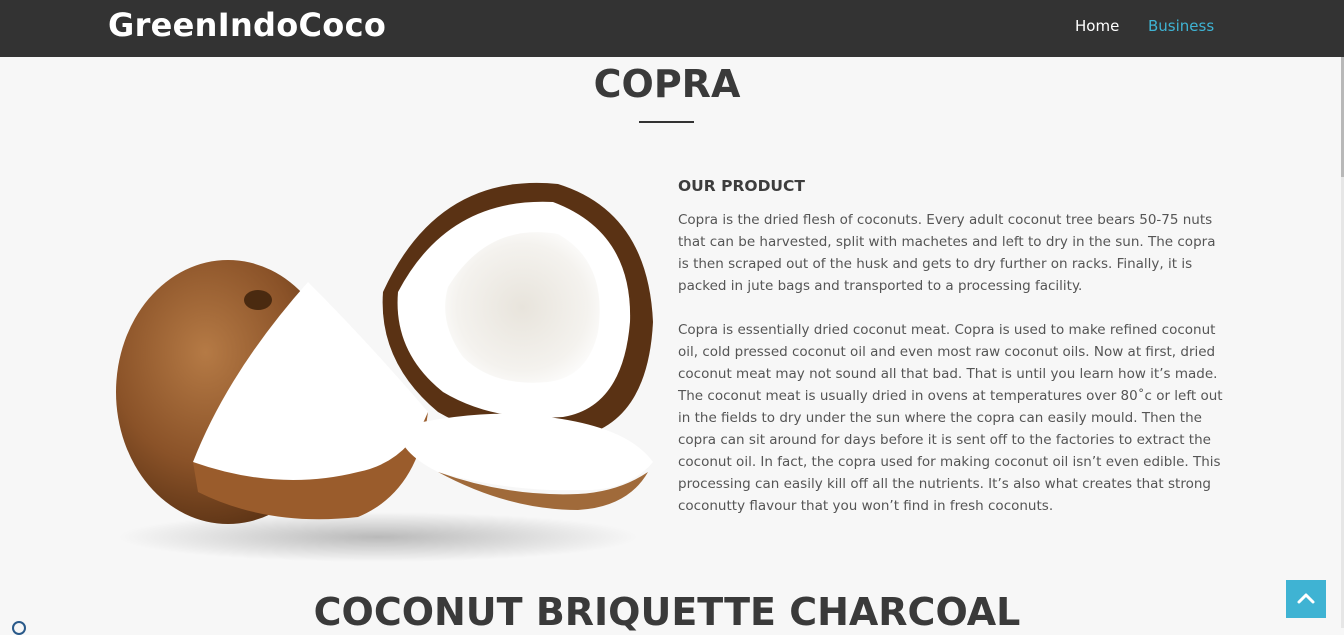 This screenshot has width=1344, height=635. Describe the element at coordinates (666, 122) in the screenshot. I see `title-divider` at that location.